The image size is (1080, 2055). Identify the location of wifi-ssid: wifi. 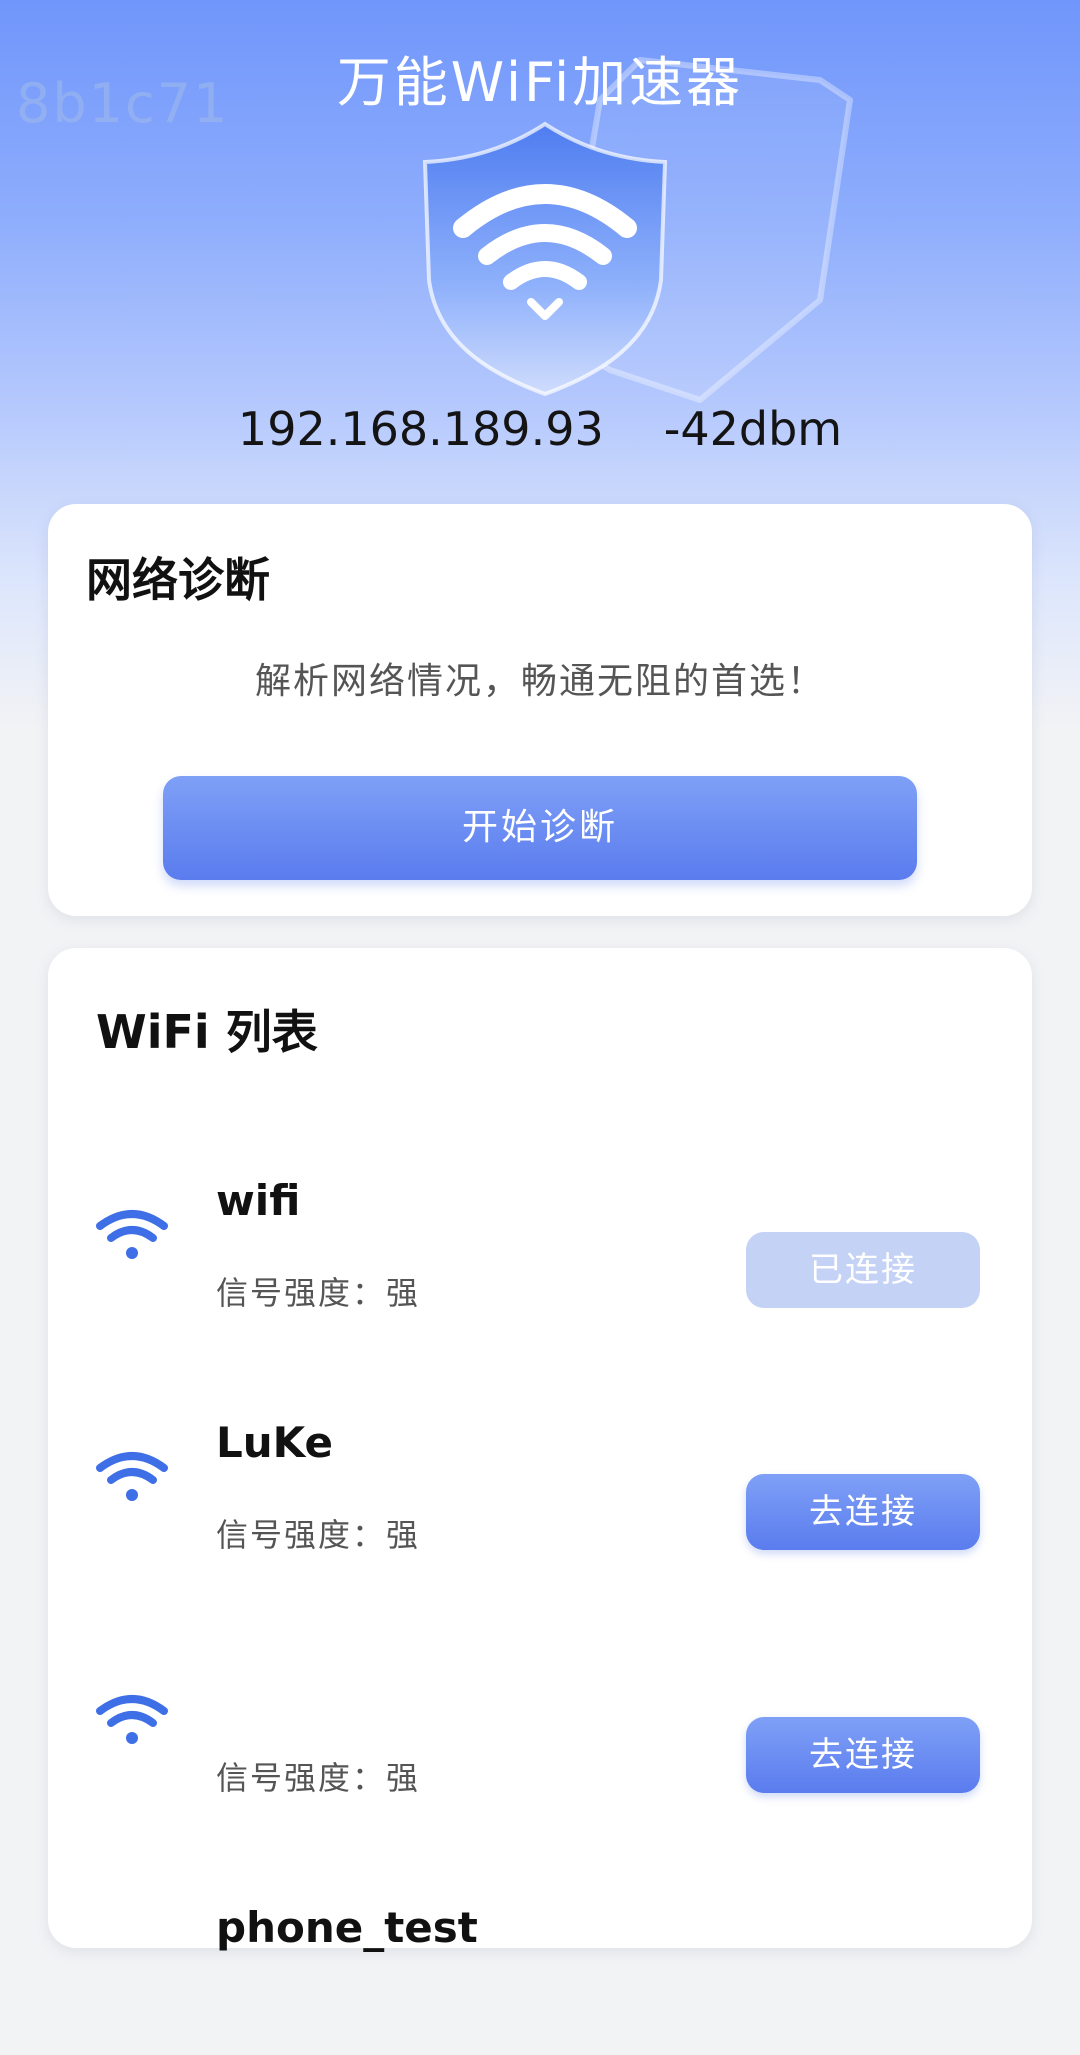
(258, 1200).